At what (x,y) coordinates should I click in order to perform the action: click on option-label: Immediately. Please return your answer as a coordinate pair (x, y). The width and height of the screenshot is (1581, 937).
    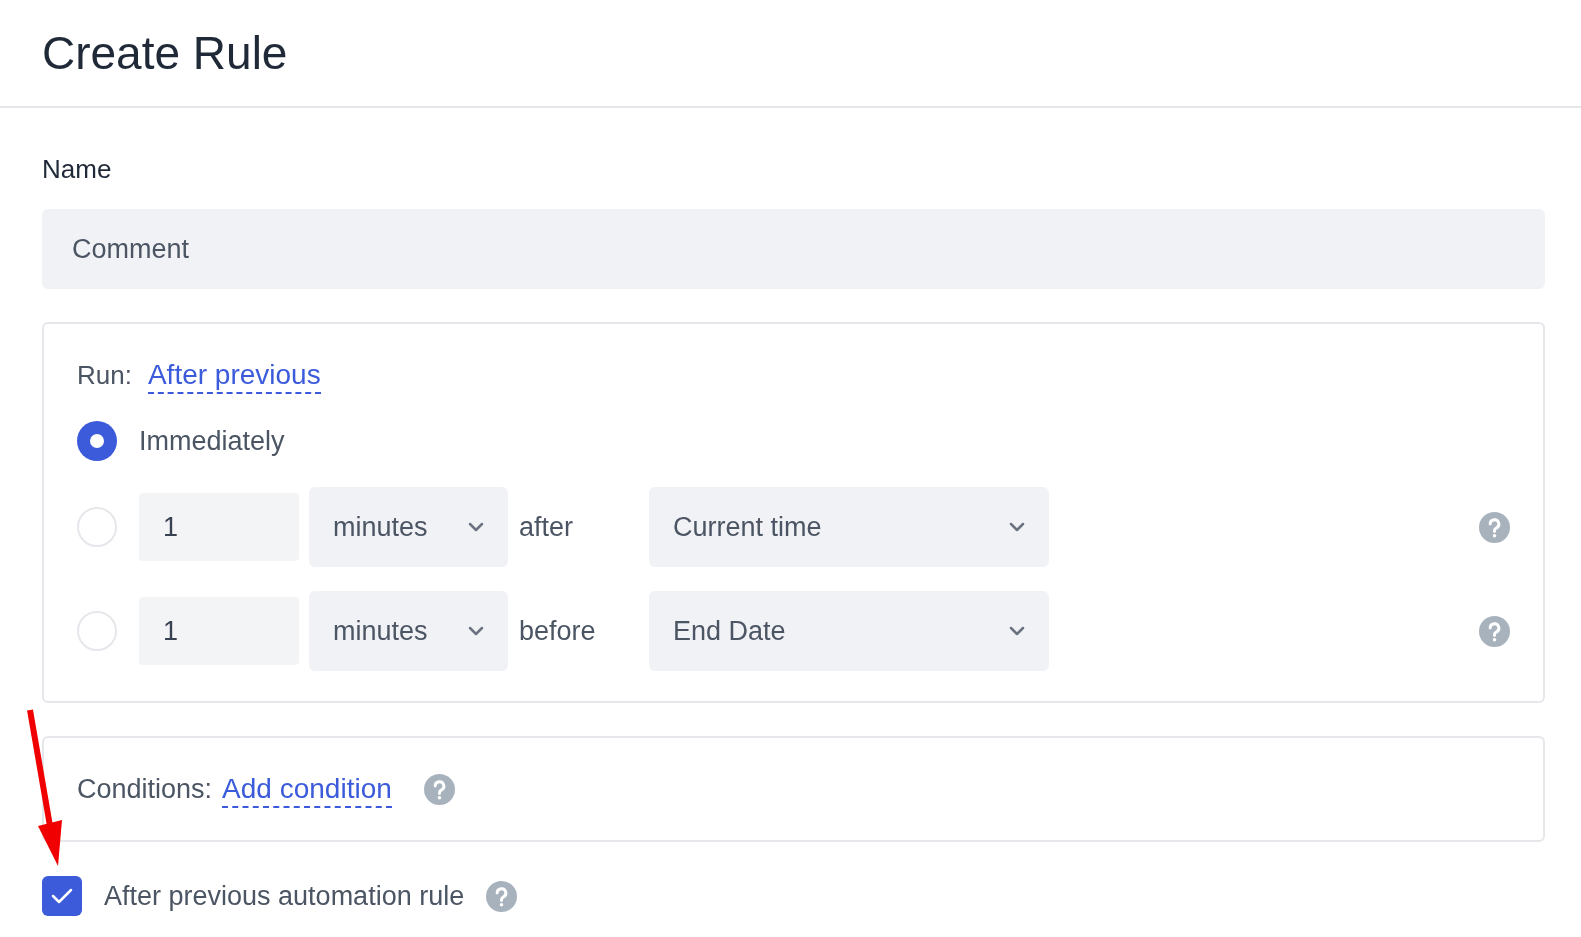
    Looking at the image, I should click on (212, 441).